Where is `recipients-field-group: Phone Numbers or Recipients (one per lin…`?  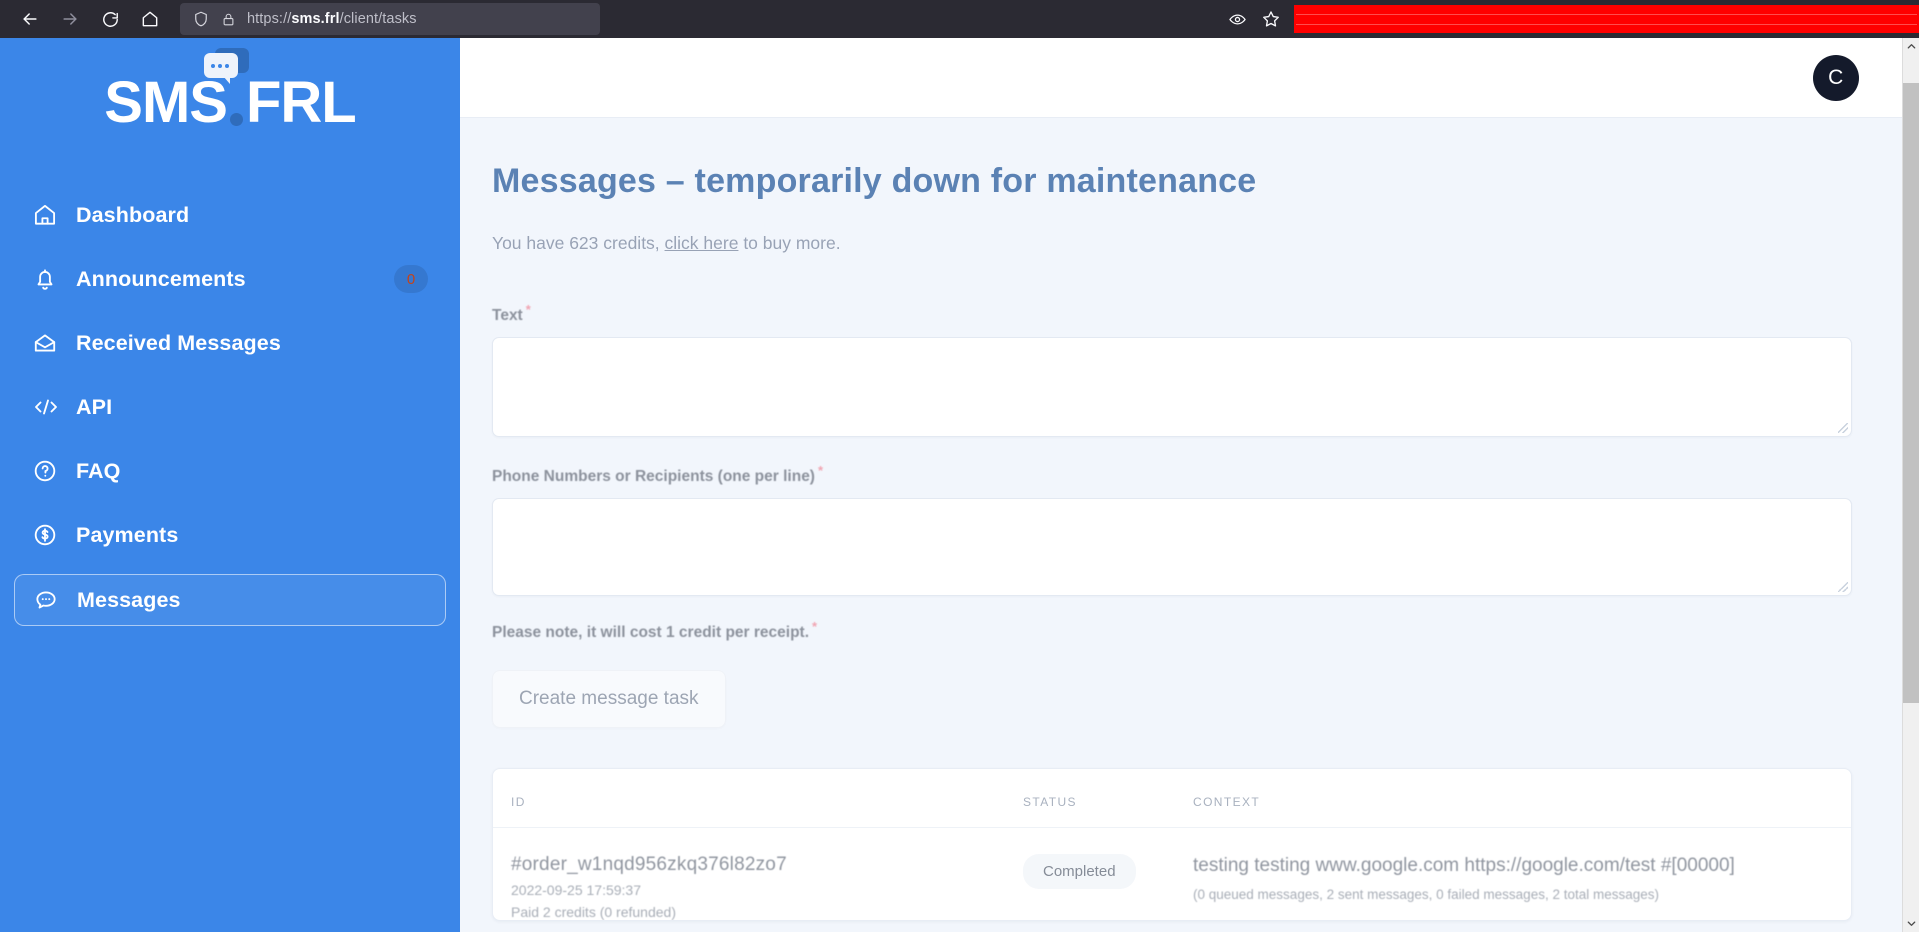 recipients-field-group: Phone Numbers or Recipients (one per lin… is located at coordinates (1172, 530).